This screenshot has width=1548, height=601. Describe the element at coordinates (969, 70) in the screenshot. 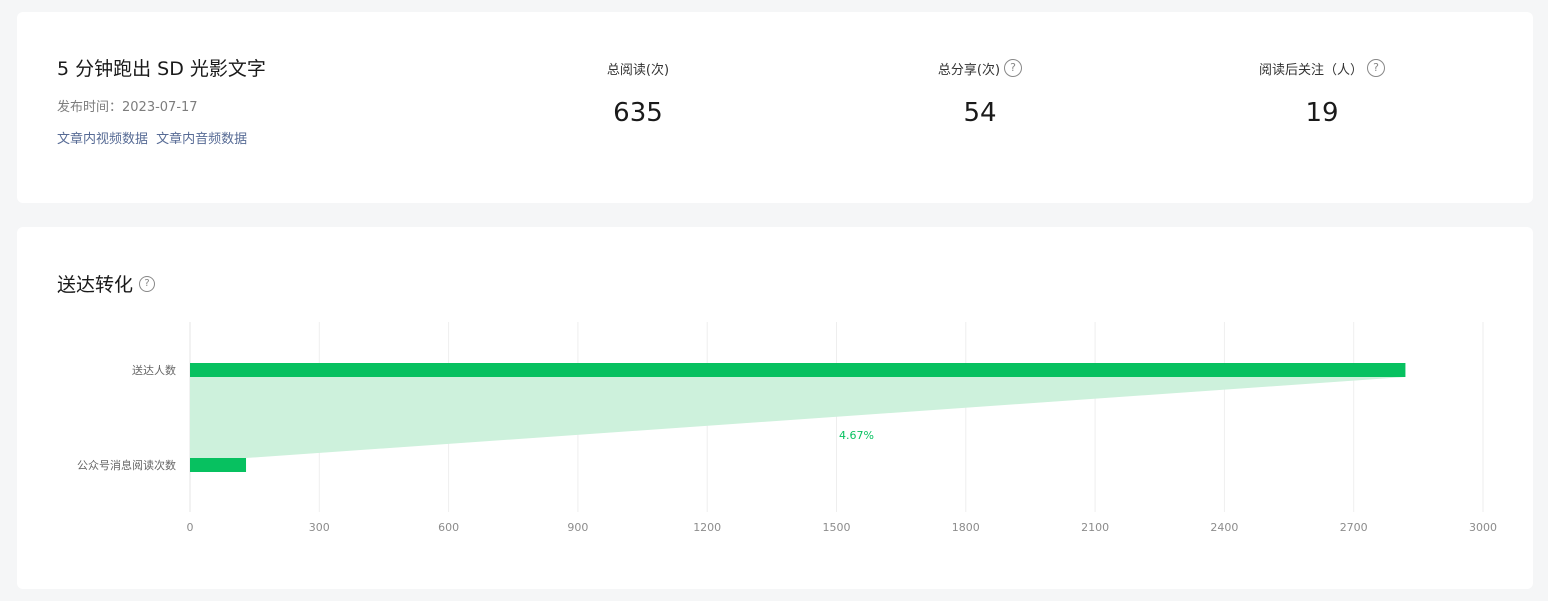

I see `stat-label-text: 总分享(次)` at that location.